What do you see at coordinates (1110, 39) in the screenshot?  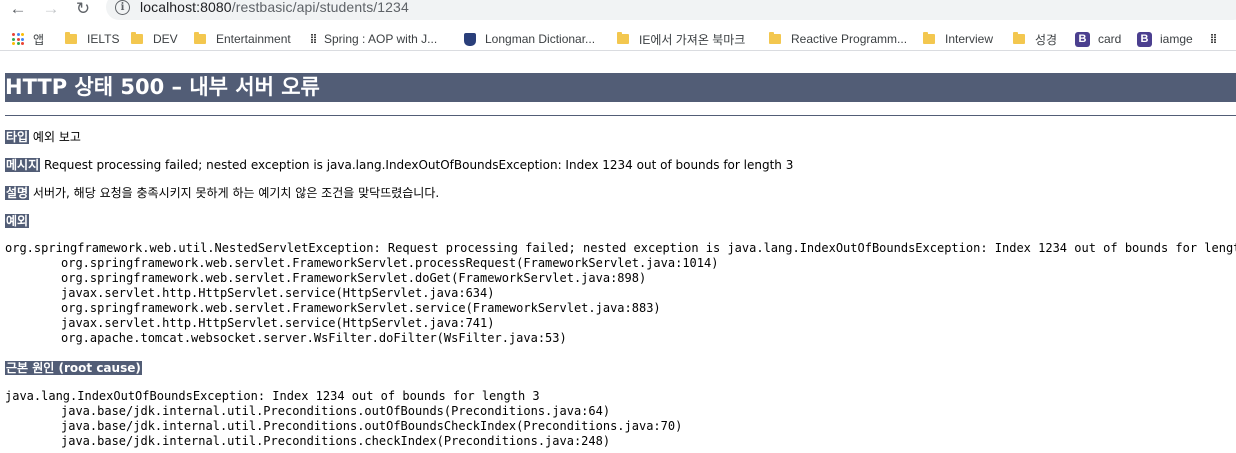 I see `bookmark-label: card` at bounding box center [1110, 39].